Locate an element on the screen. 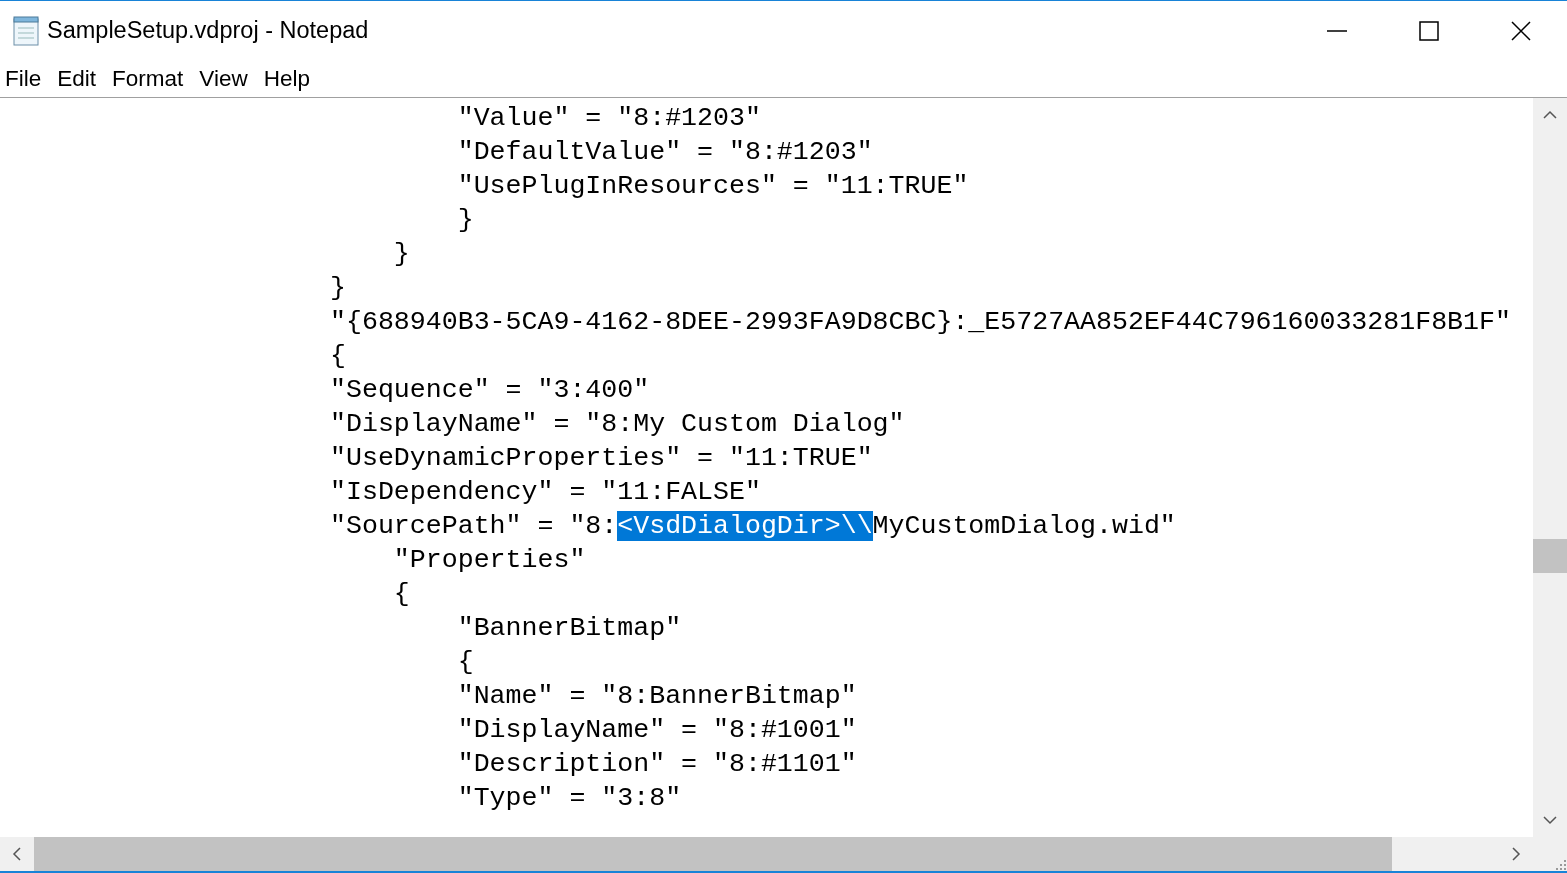 The width and height of the screenshot is (1567, 873). maximize-icon is located at coordinates (1429, 30).